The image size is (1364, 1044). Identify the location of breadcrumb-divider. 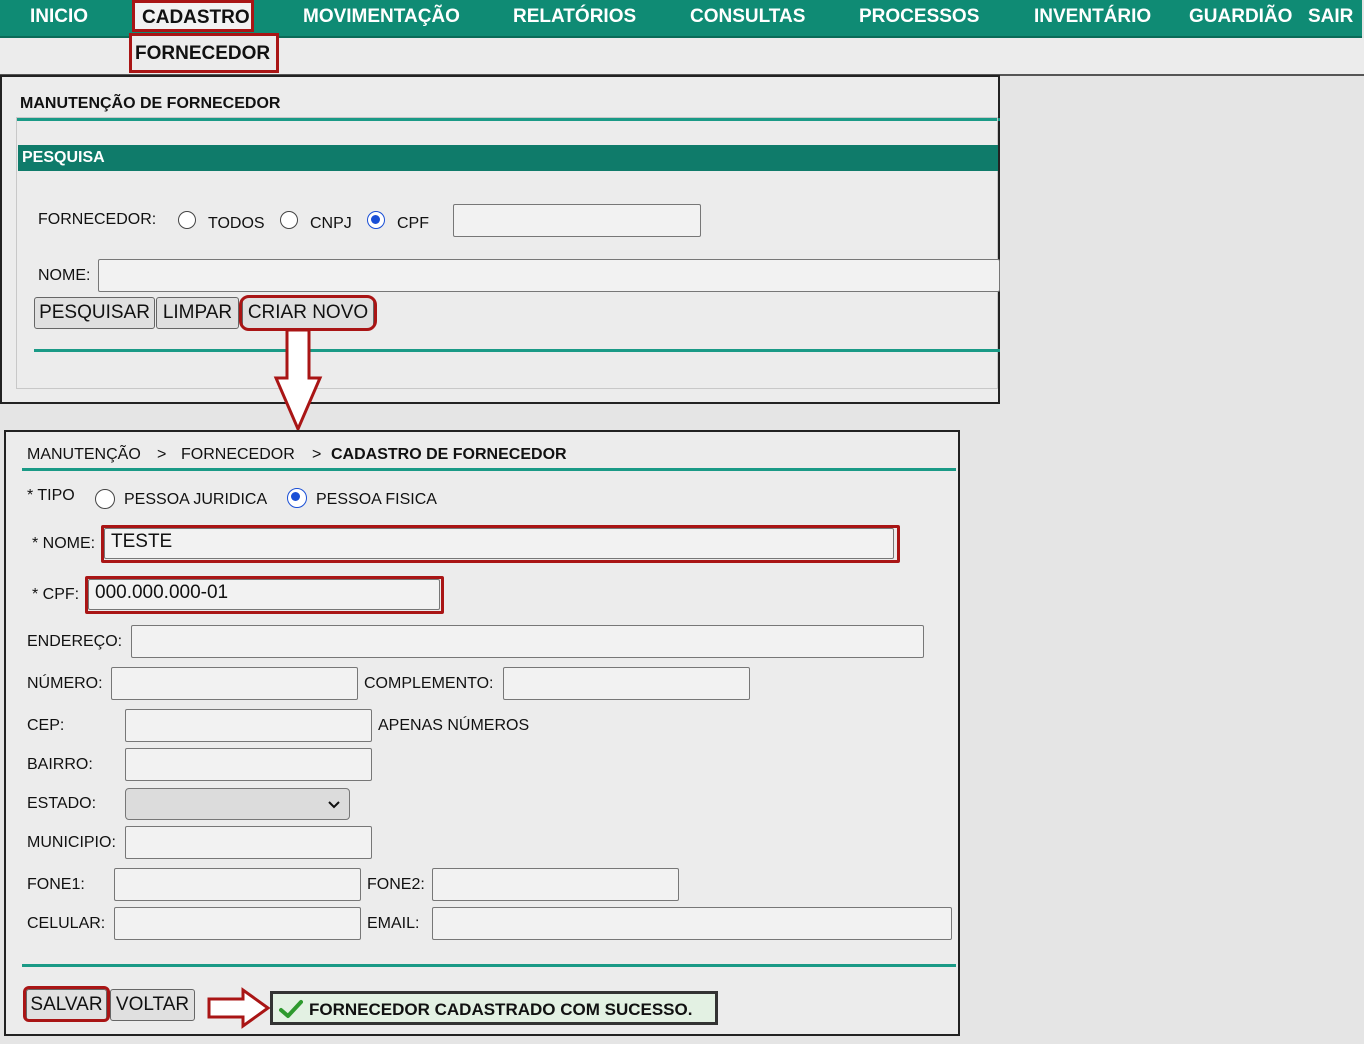
(489, 469).